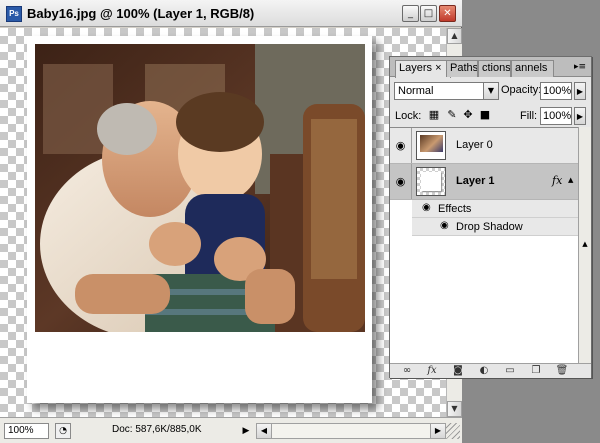 The image size is (600, 443). I want to click on blend-mode-value: Normal, so click(416, 91).